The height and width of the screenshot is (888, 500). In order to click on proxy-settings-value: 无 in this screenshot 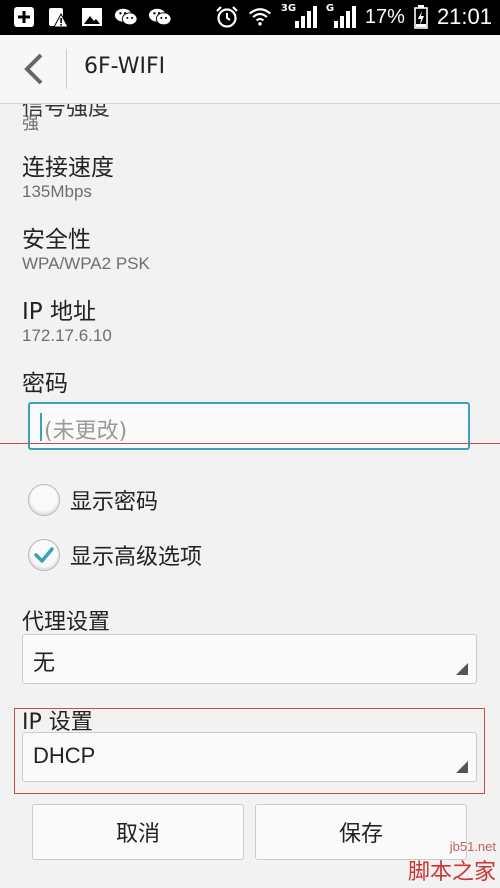, I will do `click(44, 662)`.